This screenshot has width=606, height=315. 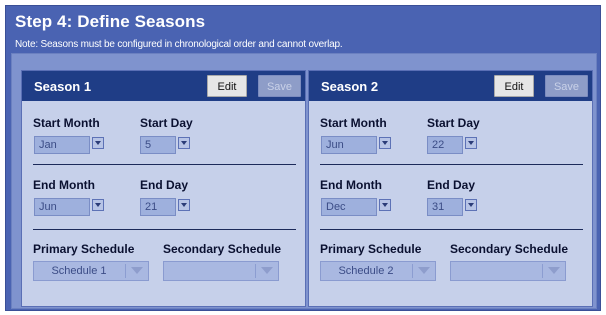 What do you see at coordinates (148, 145) in the screenshot?
I see `season-1-start-day-value: 5` at bounding box center [148, 145].